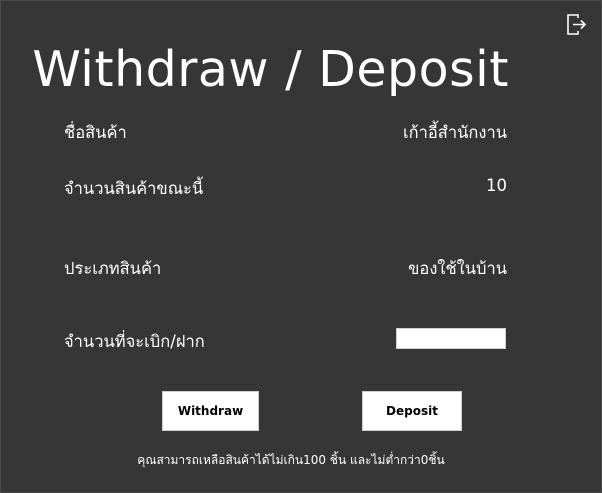  What do you see at coordinates (270, 69) in the screenshot?
I see `window-title: Withdraw / Deposit` at bounding box center [270, 69].